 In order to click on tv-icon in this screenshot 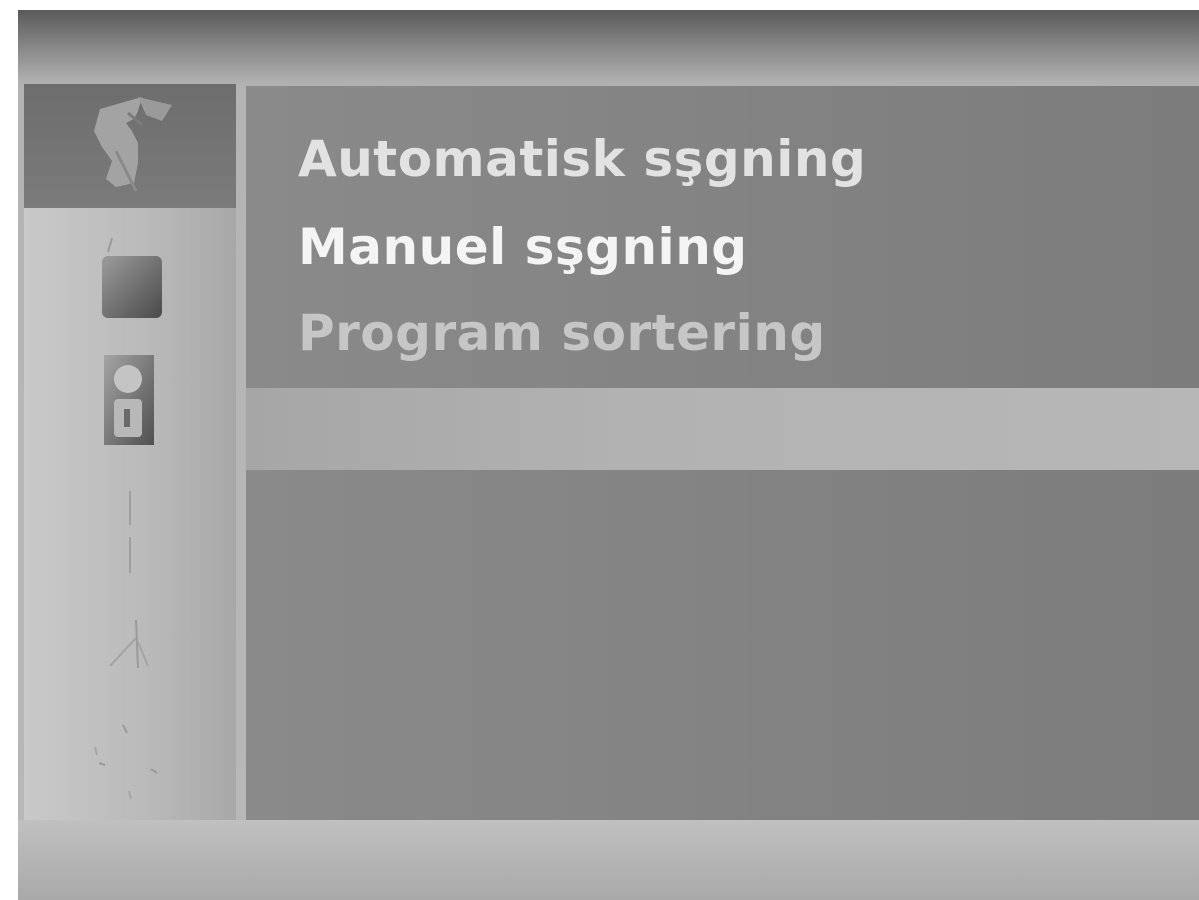, I will do `click(132, 277)`.